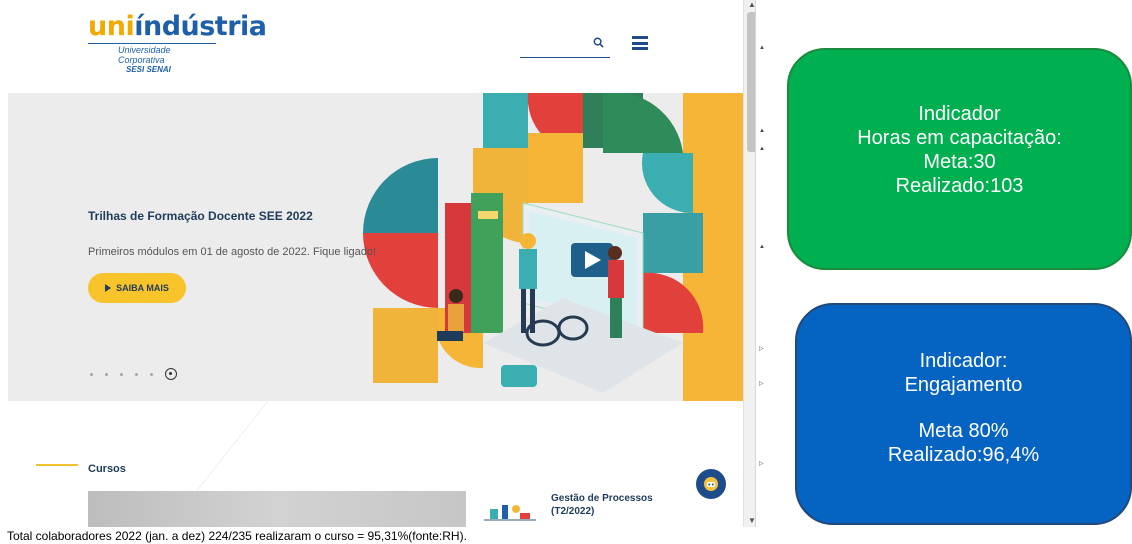 Image resolution: width=1132 pixels, height=544 pixels. Describe the element at coordinates (142, 288) in the screenshot. I see `saiba-mais-label: SAIBA MAIS` at that location.